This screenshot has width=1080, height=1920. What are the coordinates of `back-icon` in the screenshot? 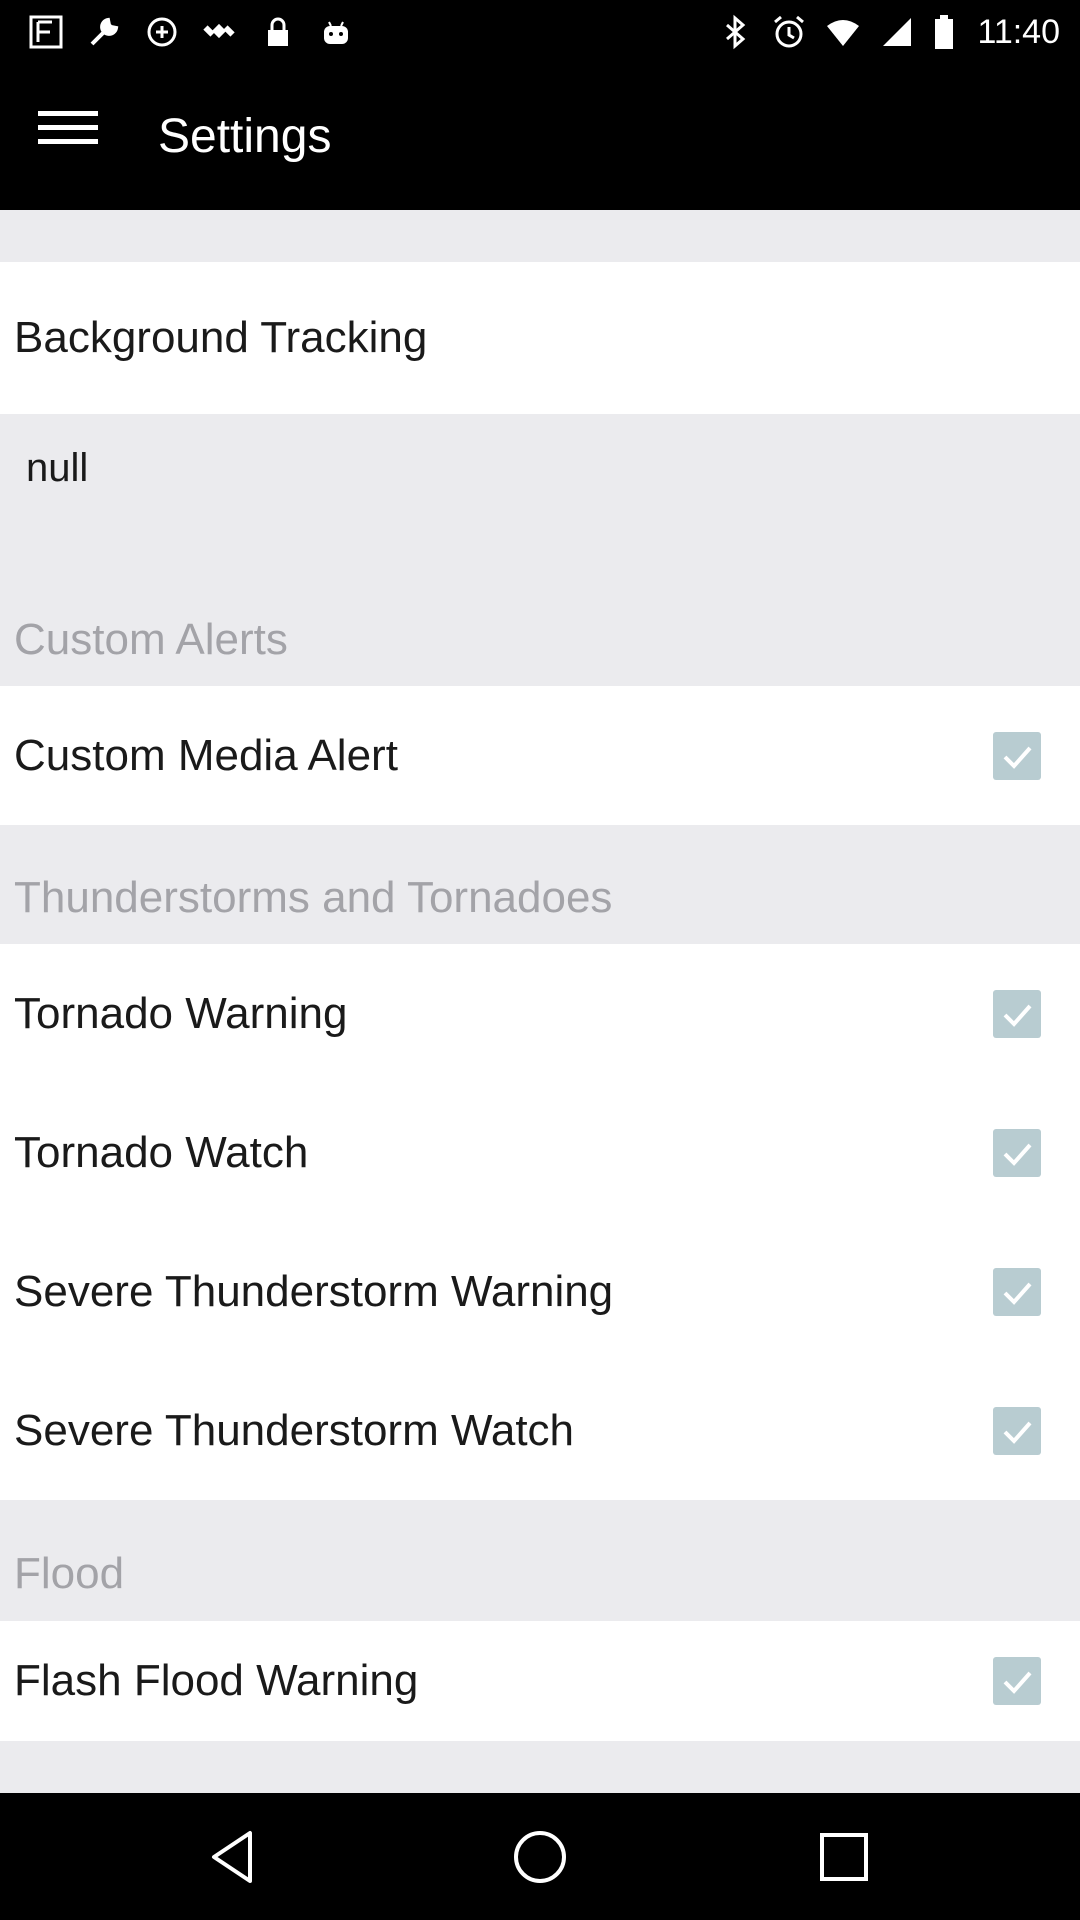 It's located at (232, 1857).